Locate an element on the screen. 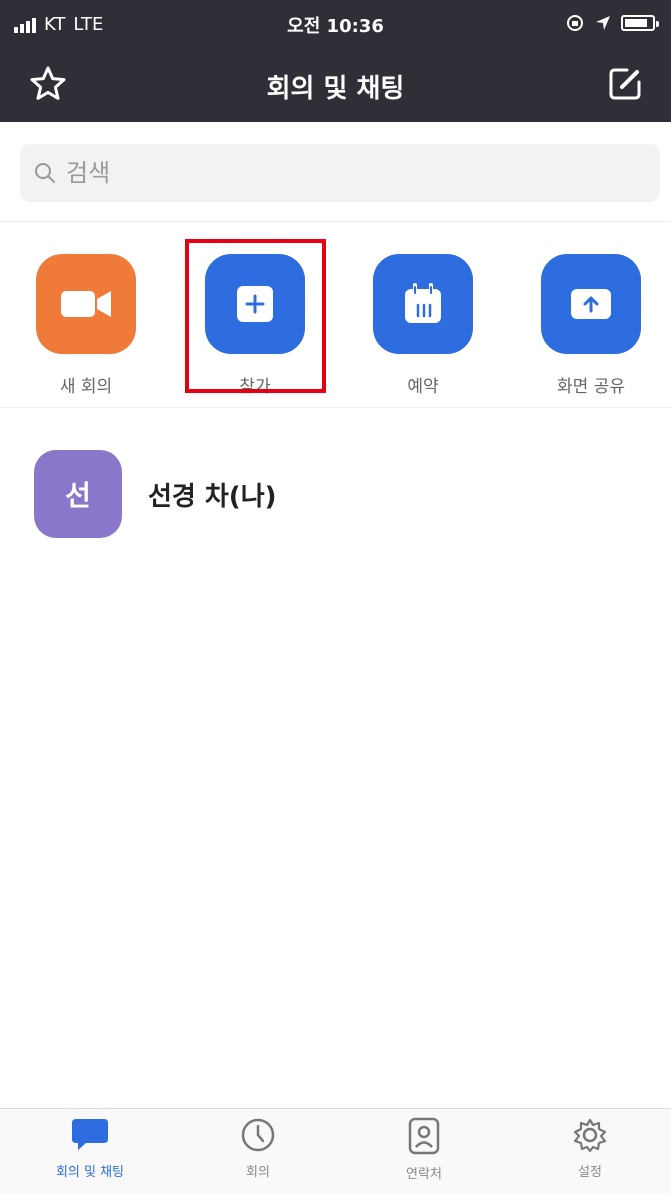 This screenshot has height=1193, width=671. share-screen-button is located at coordinates (591, 304).